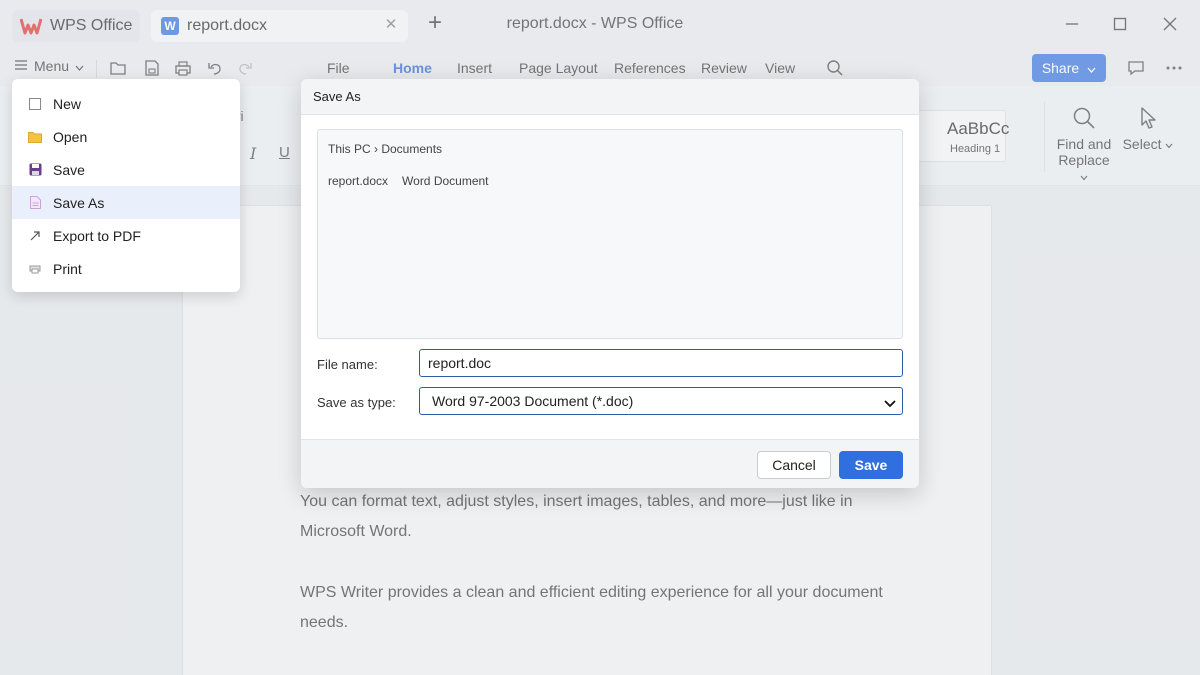 The image size is (1200, 675). What do you see at coordinates (533, 401) in the screenshot?
I see `save-type-value: Word 97-2003 Document (*.doc)` at bounding box center [533, 401].